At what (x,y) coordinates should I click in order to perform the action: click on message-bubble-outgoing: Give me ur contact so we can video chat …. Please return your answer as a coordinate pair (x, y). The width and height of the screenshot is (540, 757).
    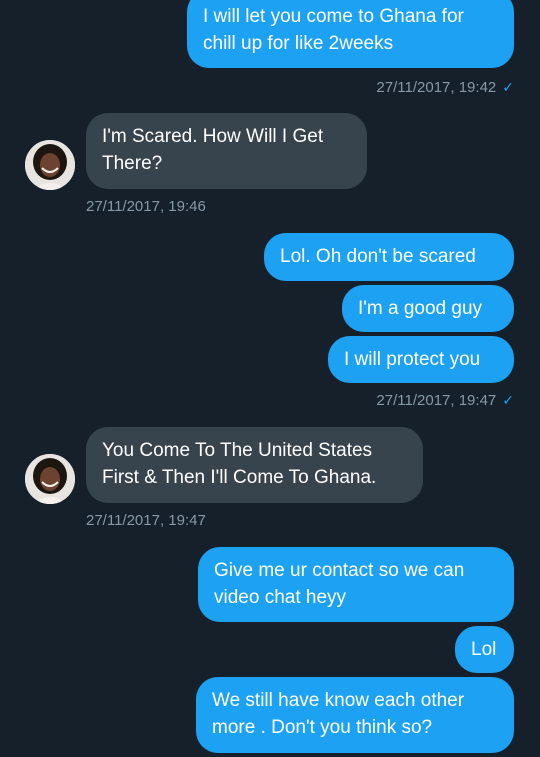
    Looking at the image, I should click on (356, 584).